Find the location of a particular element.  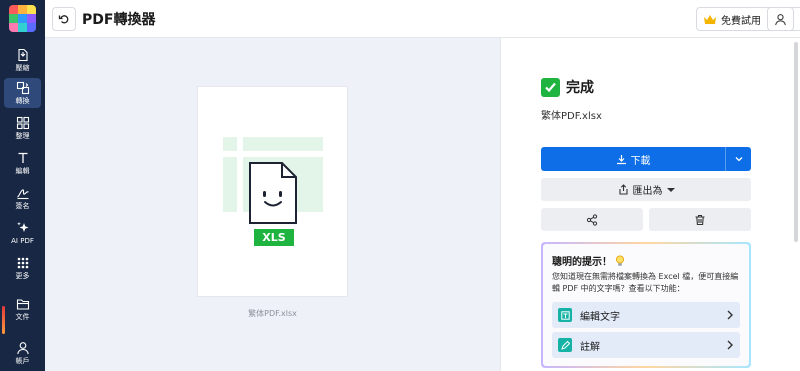

ai-sparkle-icon is located at coordinates (22, 226).